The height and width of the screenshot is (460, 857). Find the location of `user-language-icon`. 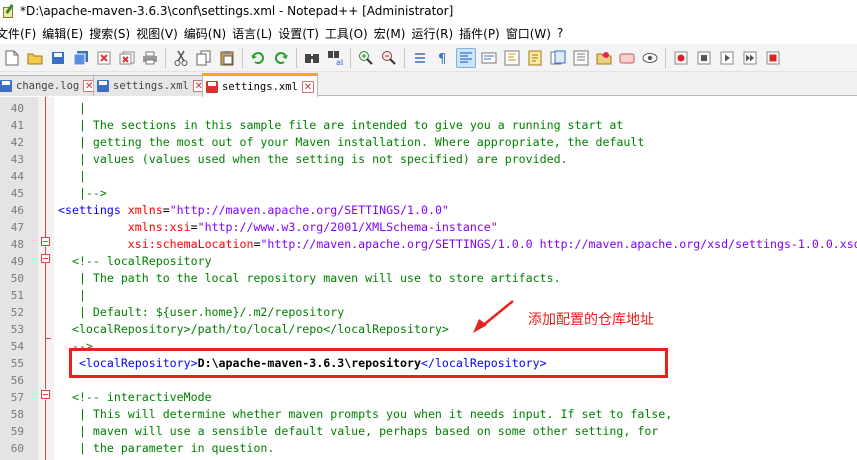

user-language-icon is located at coordinates (535, 58).